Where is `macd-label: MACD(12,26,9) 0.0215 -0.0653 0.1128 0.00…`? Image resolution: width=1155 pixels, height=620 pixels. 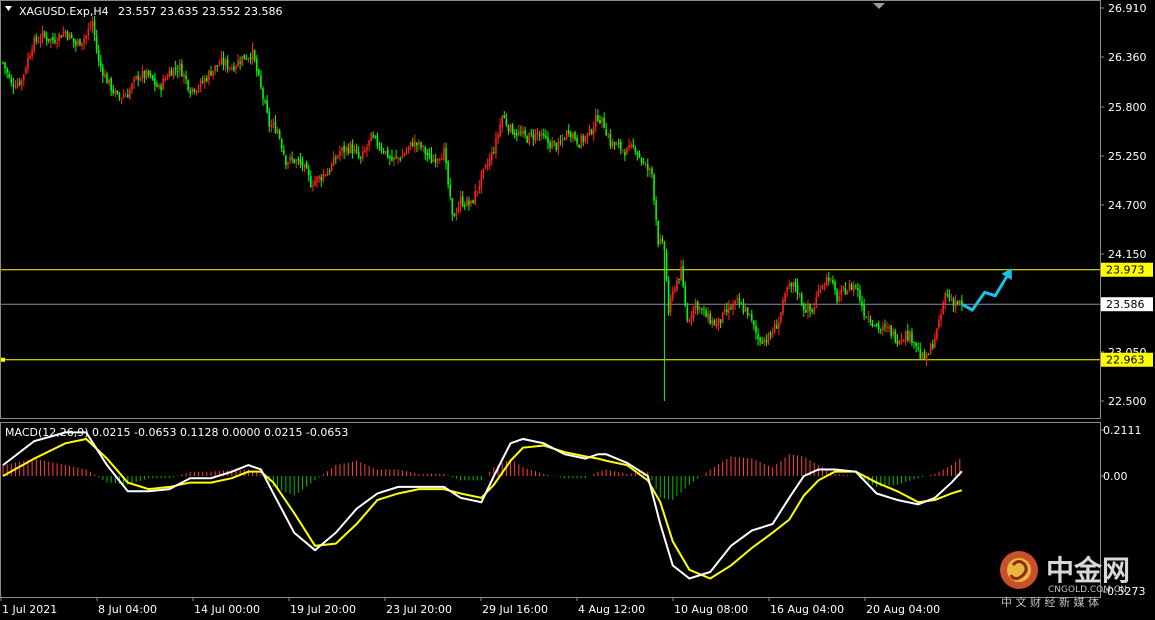 macd-label: MACD(12,26,9) 0.0215 -0.0653 0.1128 0.00… is located at coordinates (176, 432).